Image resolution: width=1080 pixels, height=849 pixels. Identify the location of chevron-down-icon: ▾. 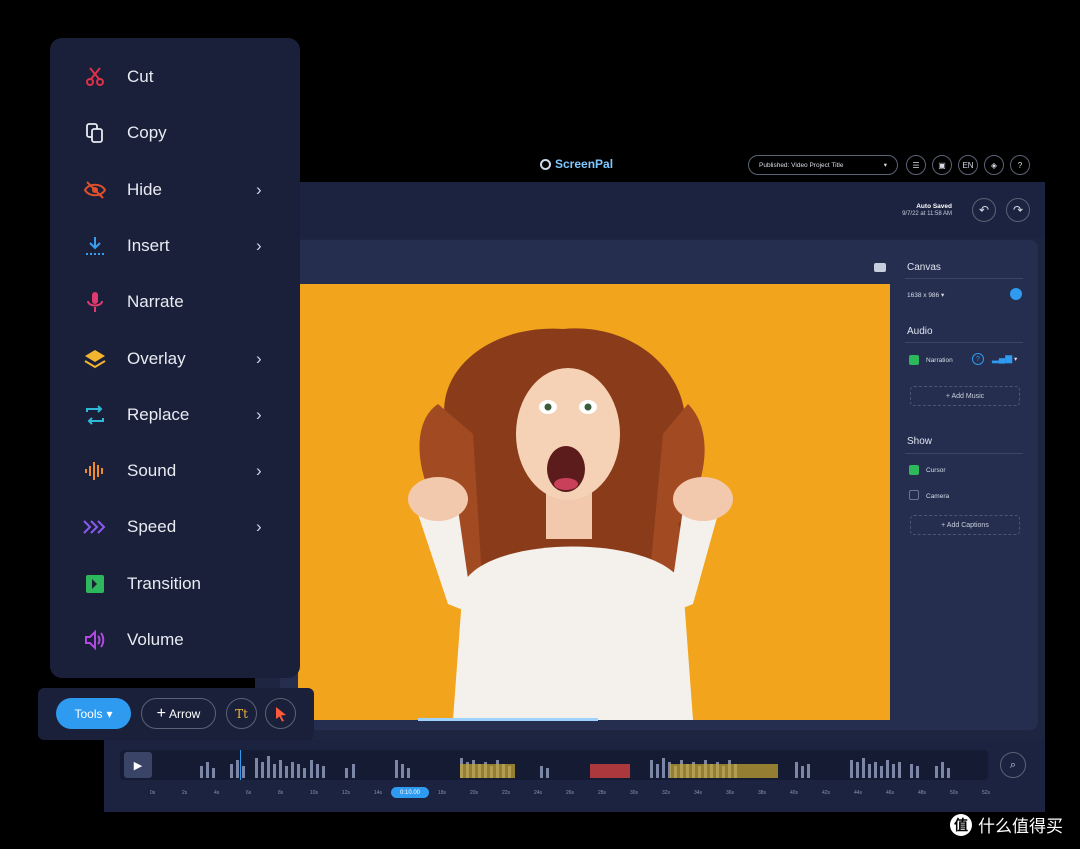
(1015, 359).